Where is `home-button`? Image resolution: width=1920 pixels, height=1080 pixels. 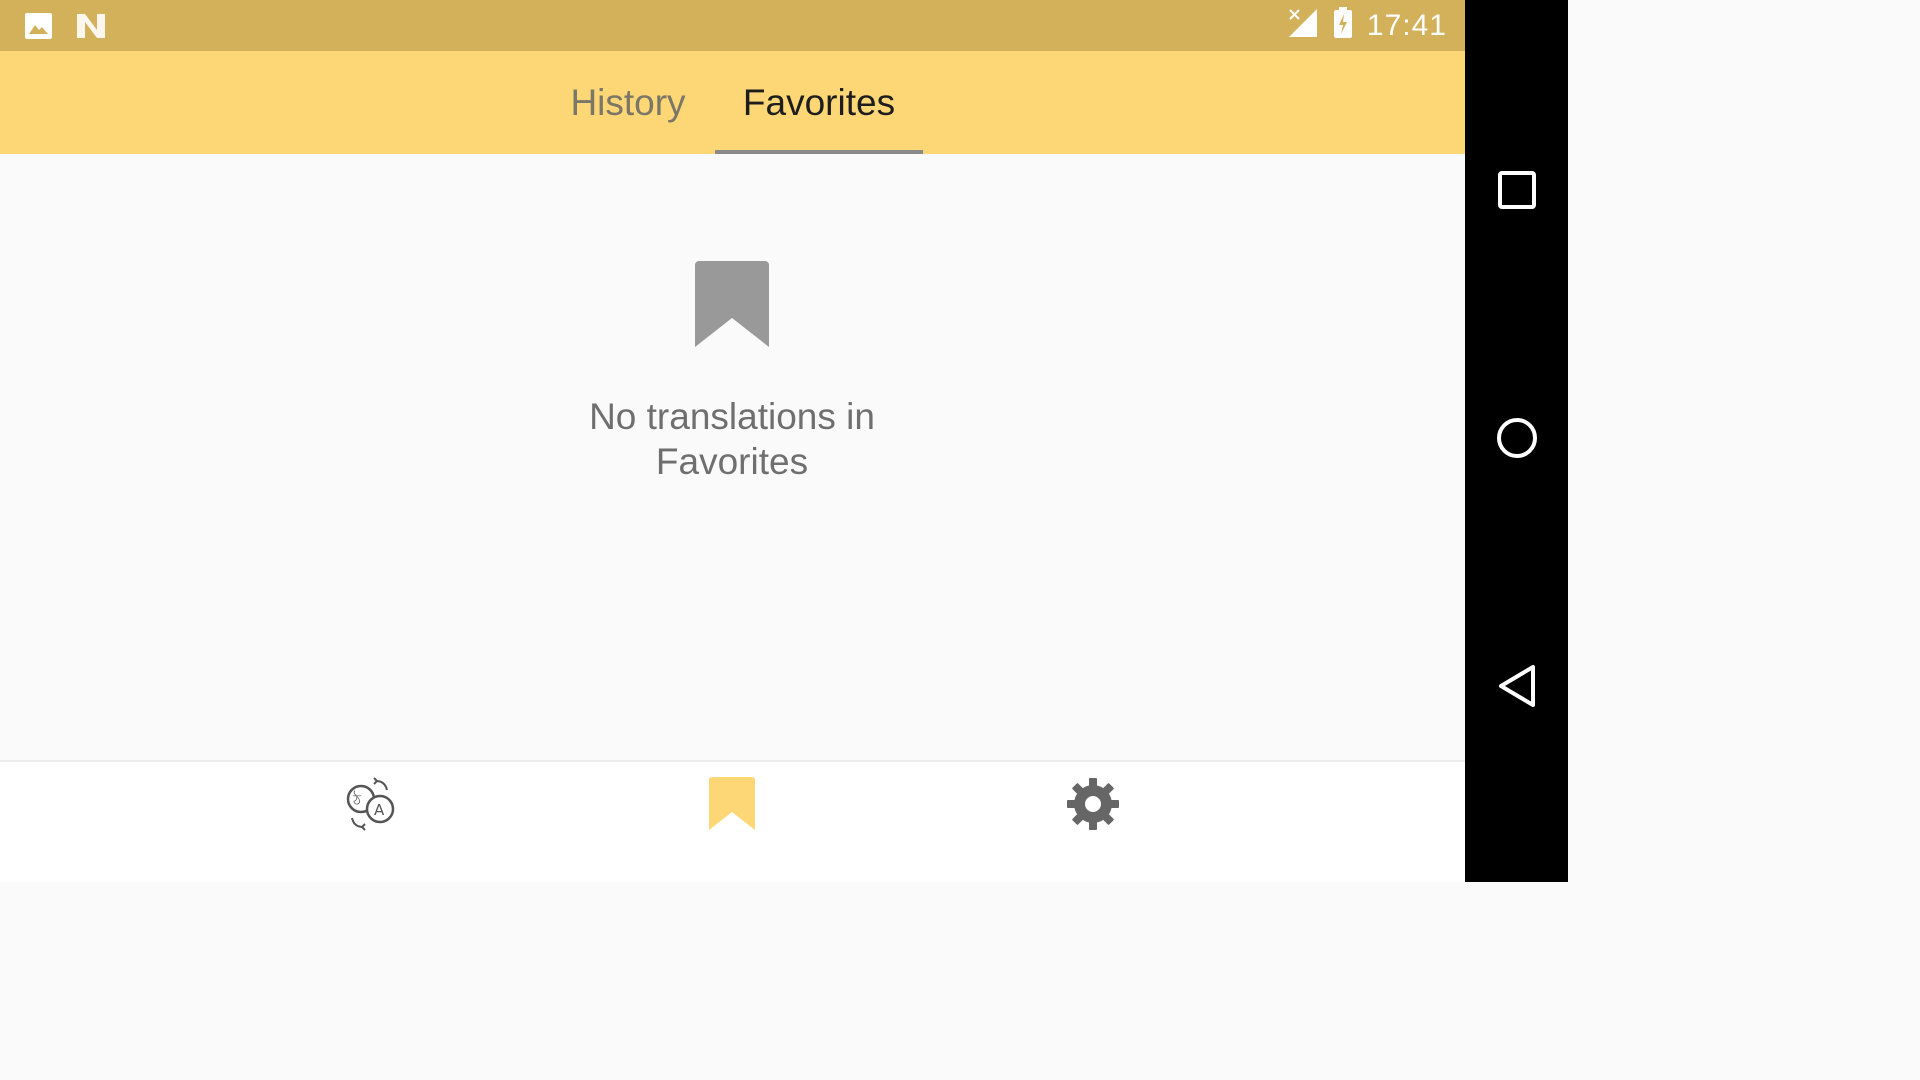 home-button is located at coordinates (1517, 440).